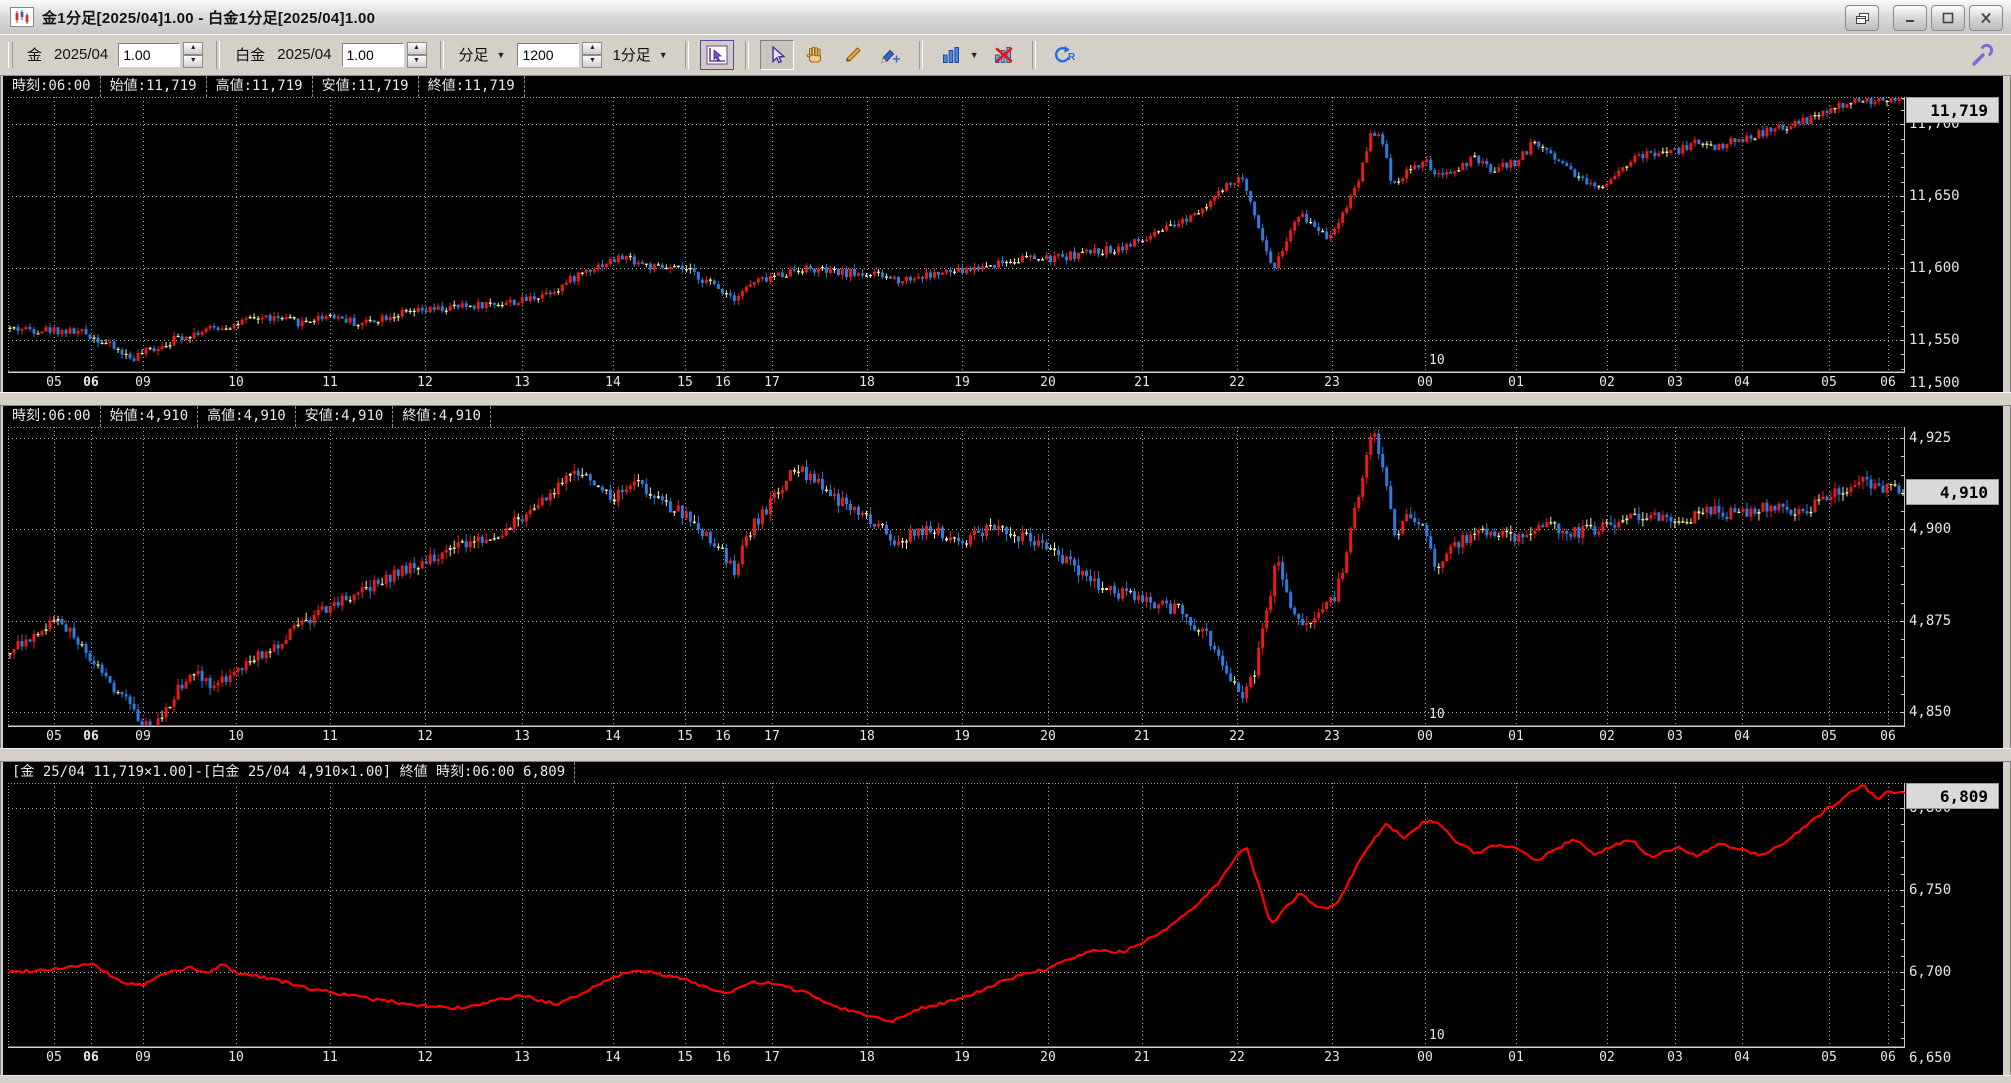  I want to click on close-button, so click(1986, 18).